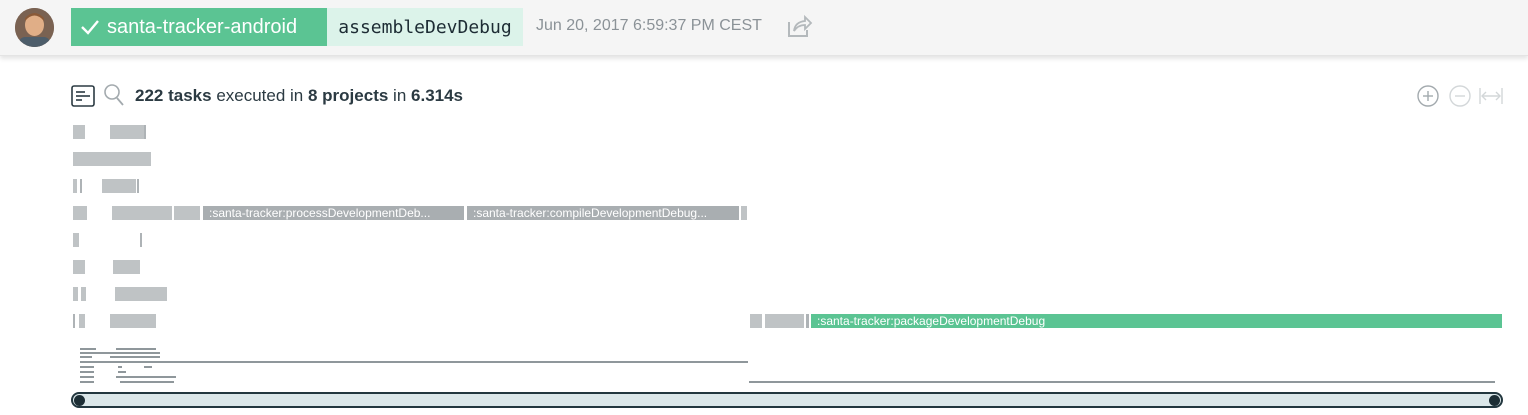  I want to click on zoom-in-button, so click(1428, 98).